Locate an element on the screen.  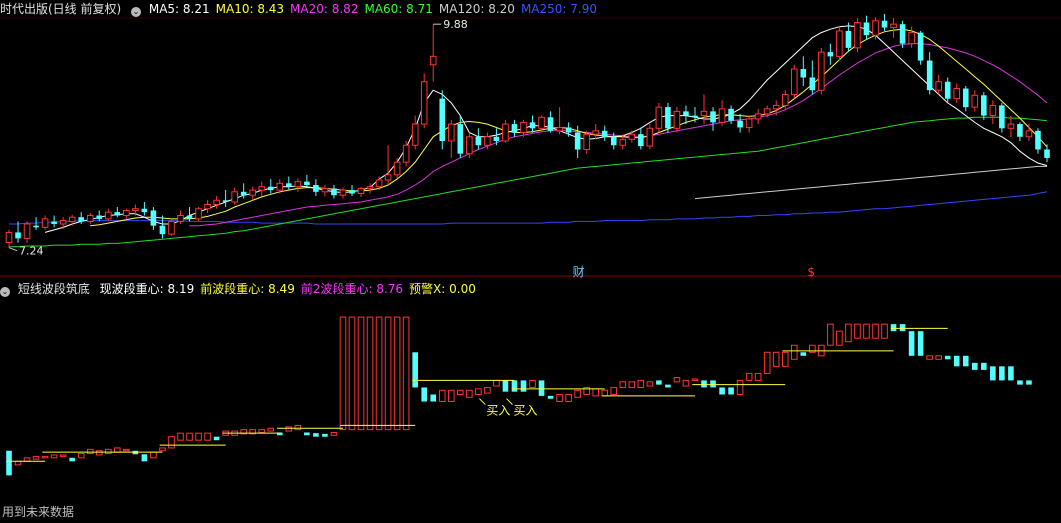
price-marker-label: 9.88 is located at coordinates (455, 24).